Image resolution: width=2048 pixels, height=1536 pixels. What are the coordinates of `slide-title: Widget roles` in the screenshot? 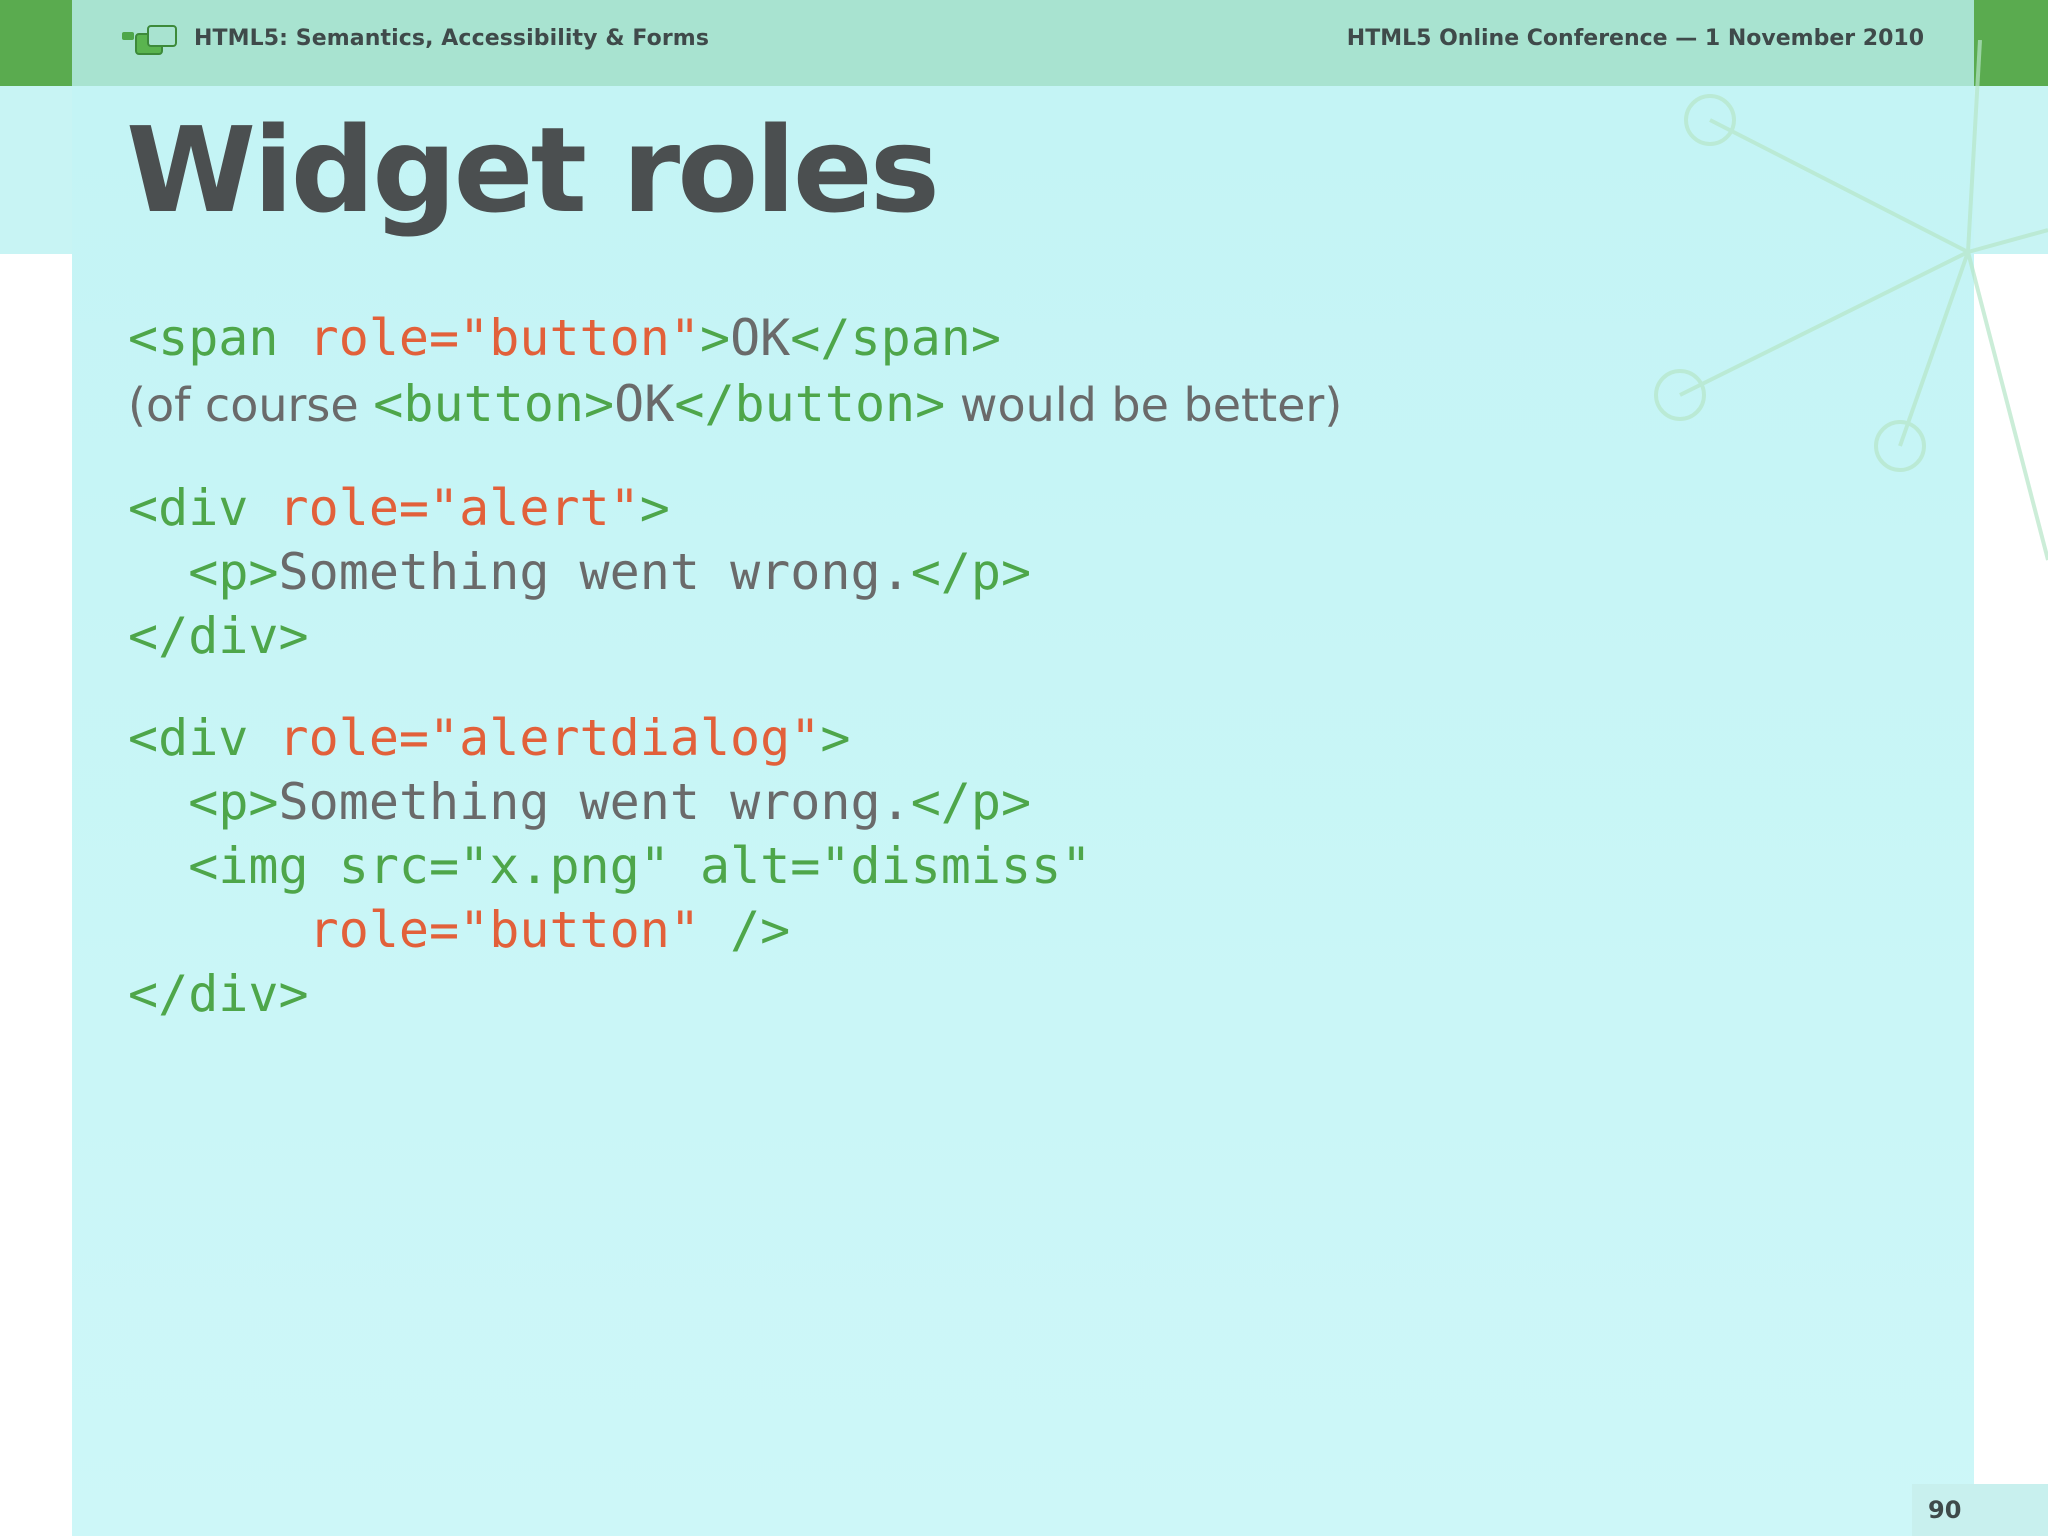 It's located at (533, 170).